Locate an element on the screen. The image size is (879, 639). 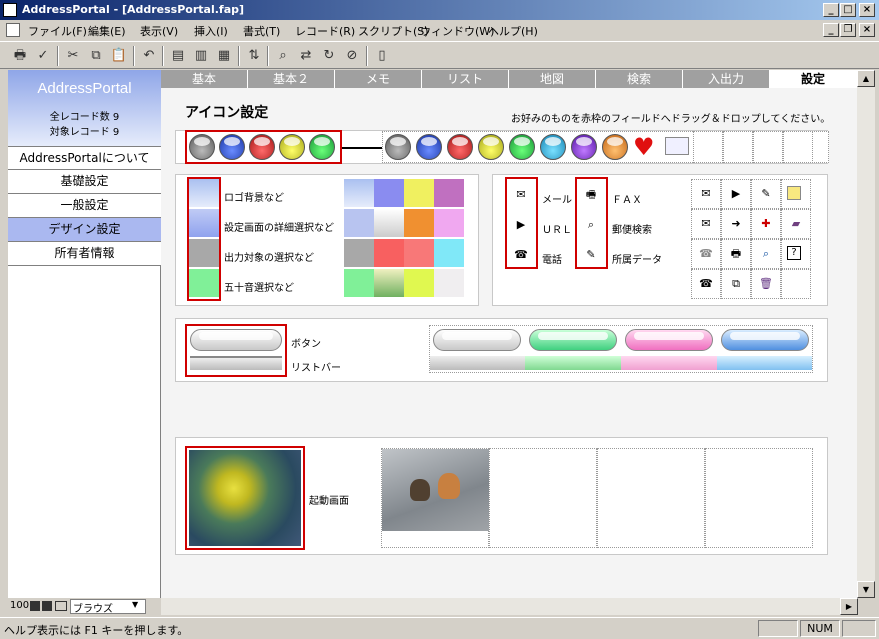
gray-listbar is located at coordinates (236, 363).